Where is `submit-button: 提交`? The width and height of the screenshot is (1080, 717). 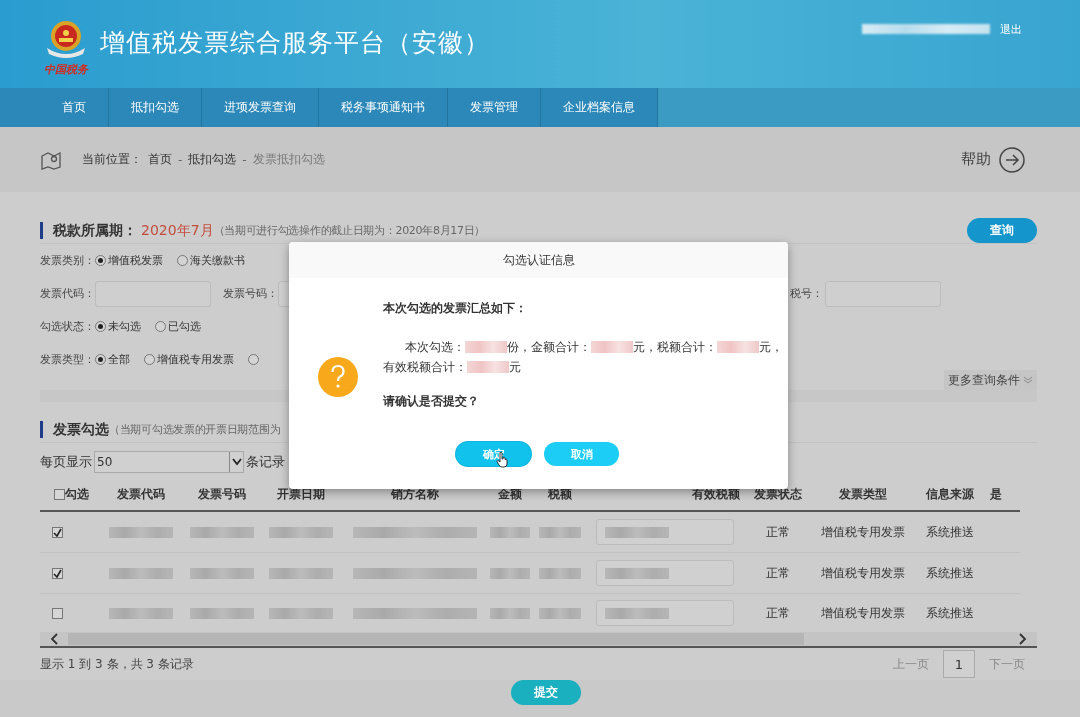 submit-button: 提交 is located at coordinates (546, 692).